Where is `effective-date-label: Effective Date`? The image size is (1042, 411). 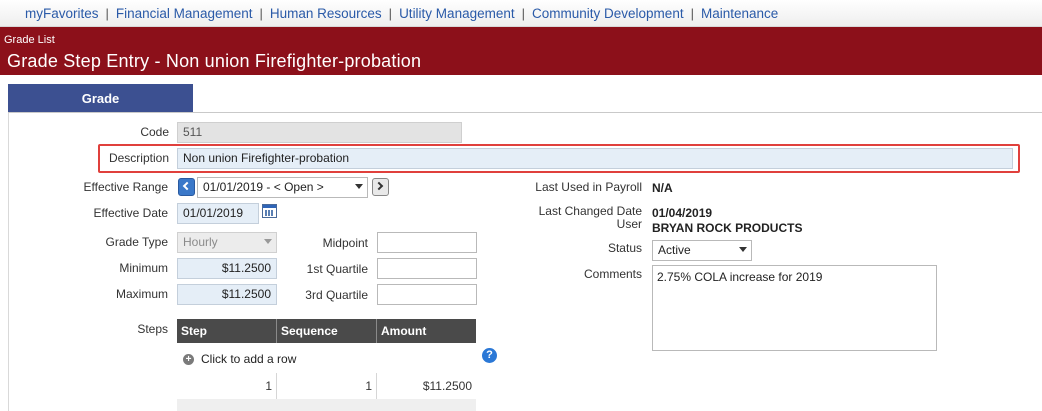
effective-date-label: Effective Date is located at coordinates (130, 213).